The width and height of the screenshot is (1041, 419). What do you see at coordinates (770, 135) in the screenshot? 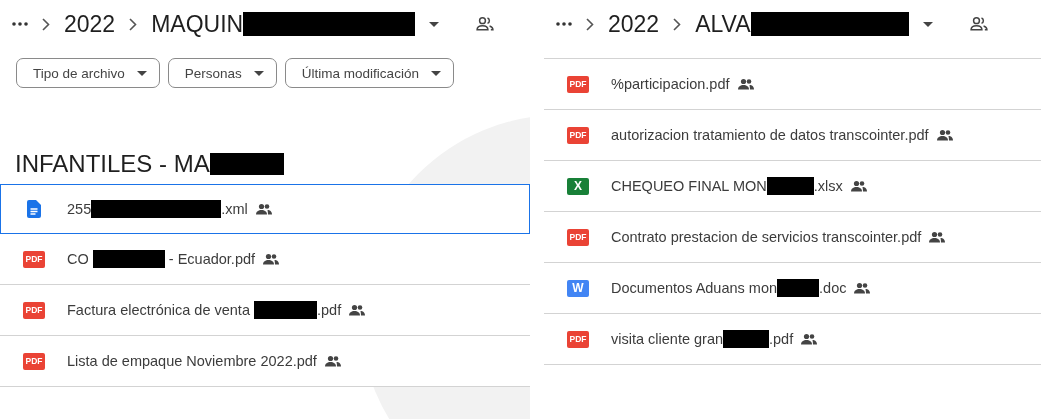
I see `file-name: autorizacion tratamiento de datos transcointer.pdf` at bounding box center [770, 135].